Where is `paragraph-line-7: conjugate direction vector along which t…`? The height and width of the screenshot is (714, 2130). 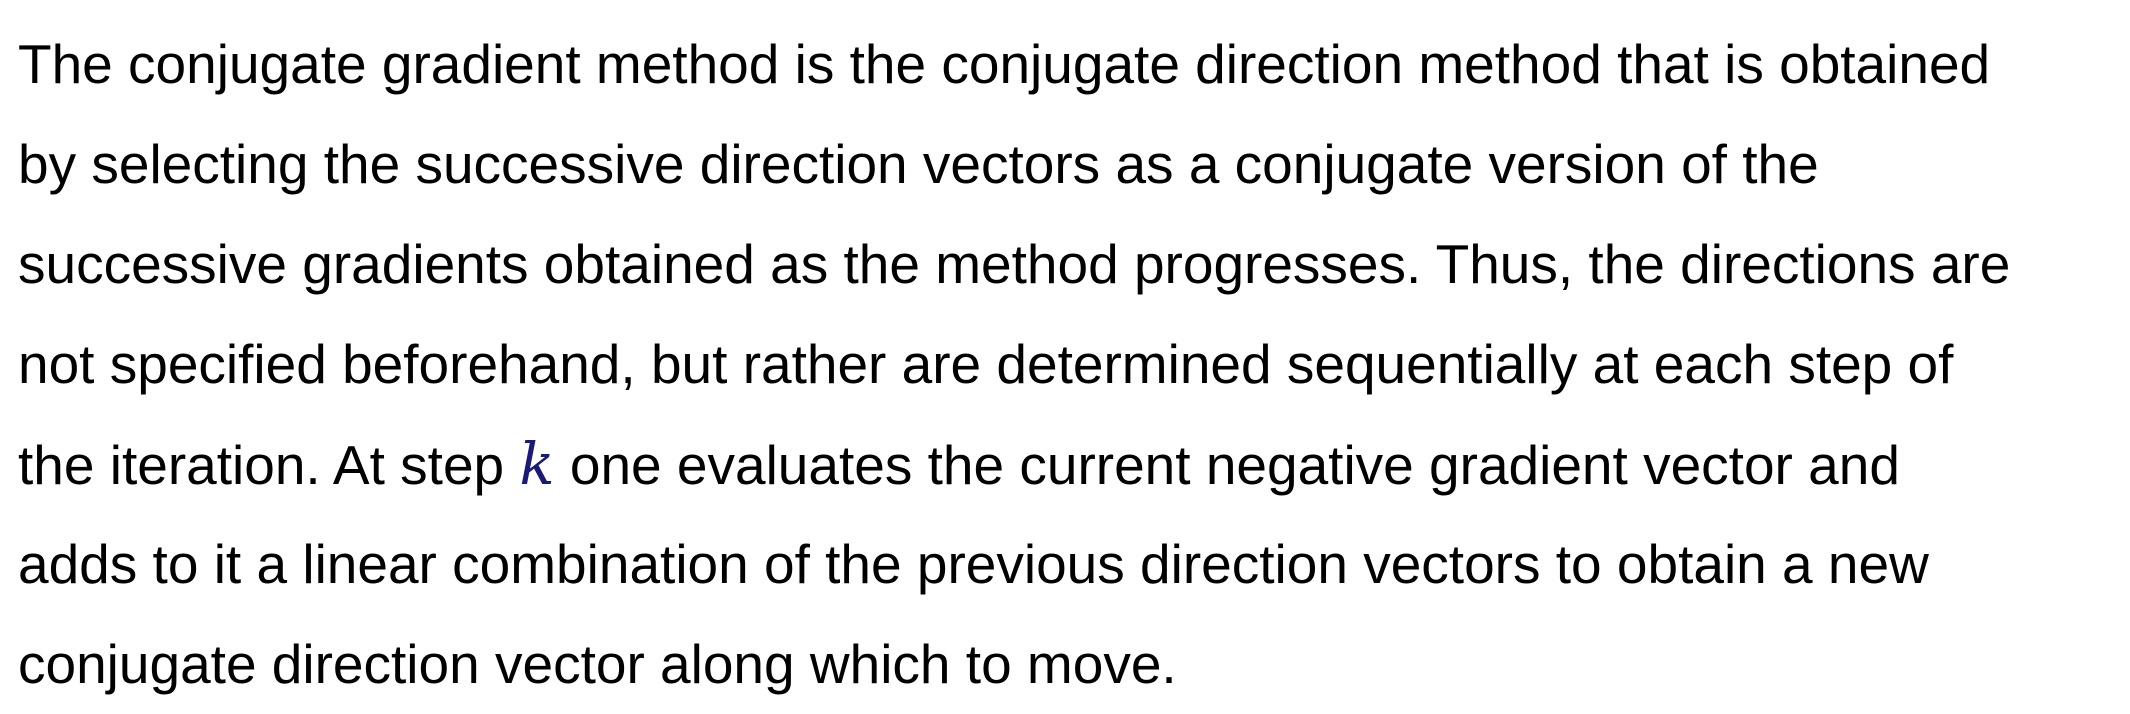 paragraph-line-7: conjugate direction vector along which t… is located at coordinates (597, 664).